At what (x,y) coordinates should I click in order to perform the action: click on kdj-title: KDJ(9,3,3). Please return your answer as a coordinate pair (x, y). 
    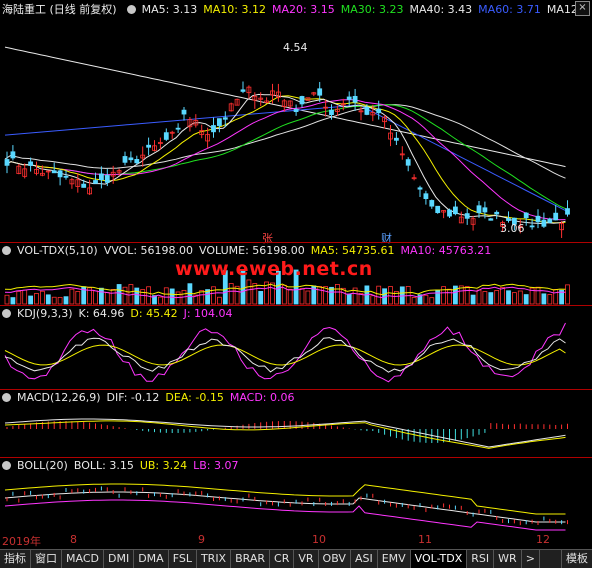
    Looking at the image, I should click on (45, 313).